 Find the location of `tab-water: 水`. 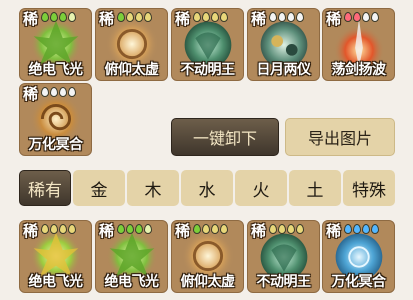

tab-water: 水 is located at coordinates (207, 188).